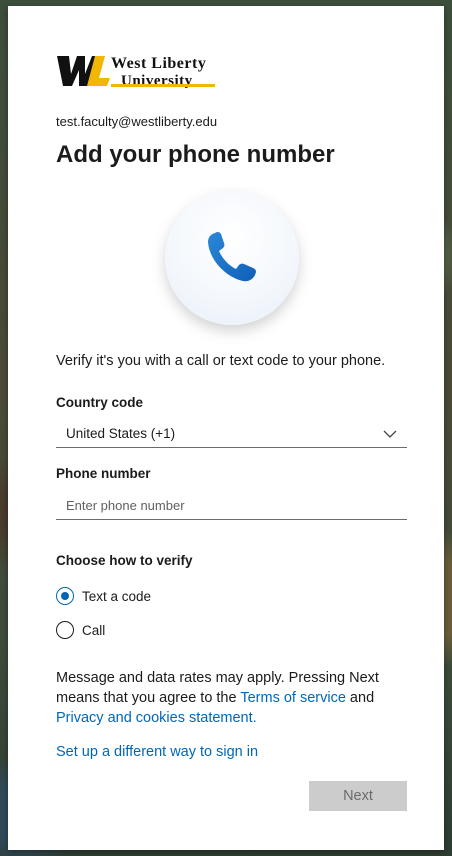 Image resolution: width=452 pixels, height=856 pixels. I want to click on radio-label-text-a-code: Text a code, so click(117, 596).